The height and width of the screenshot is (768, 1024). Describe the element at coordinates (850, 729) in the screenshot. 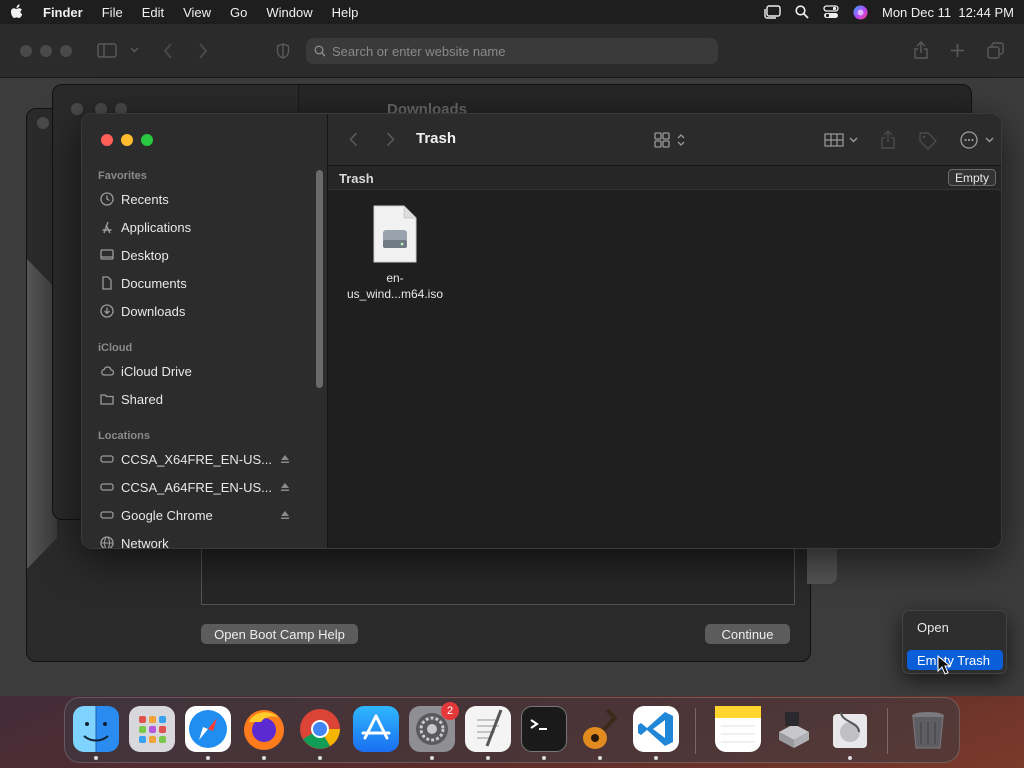

I see `dock-disk-utility-icon` at that location.